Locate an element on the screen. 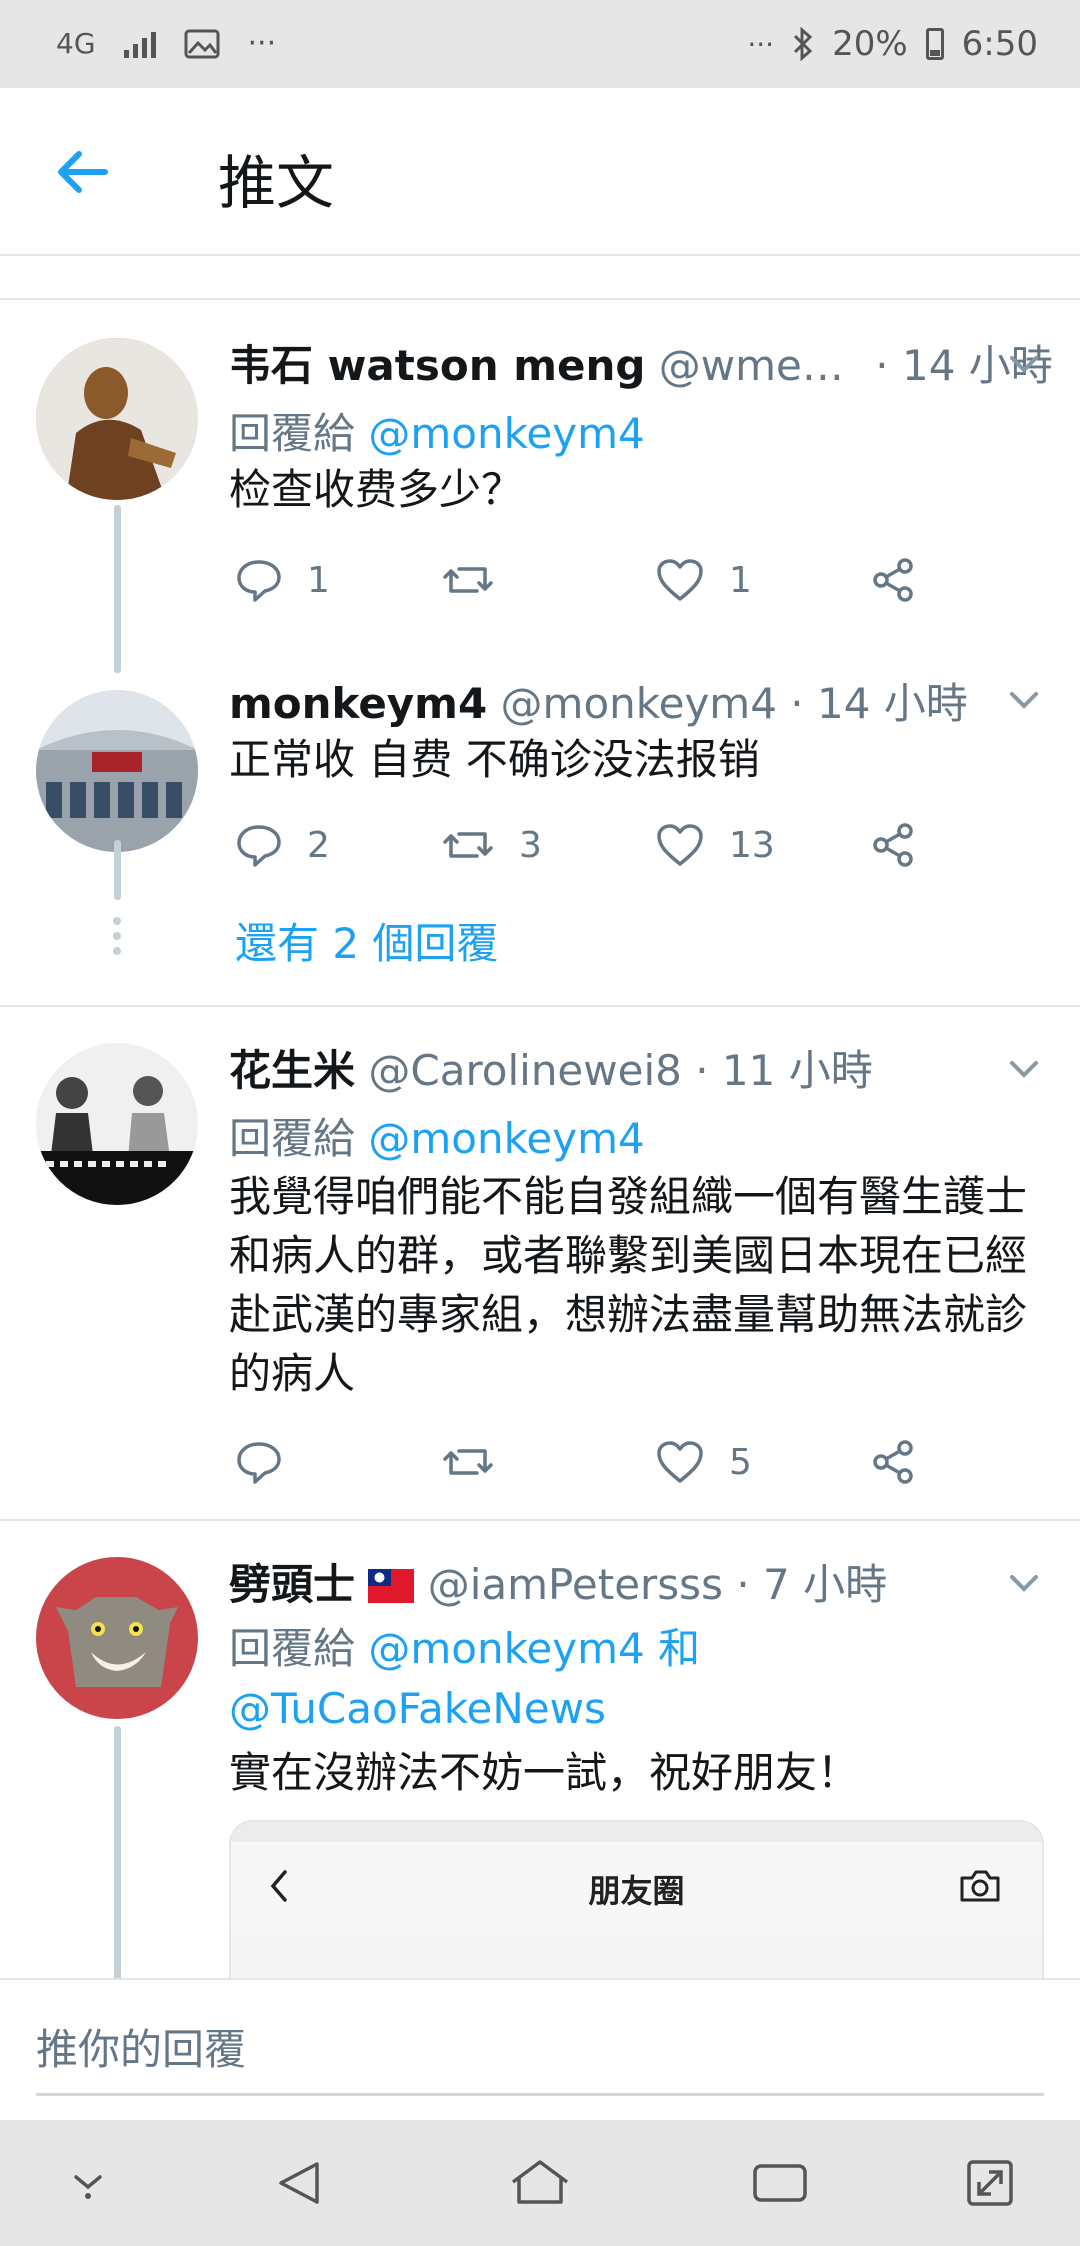 This screenshot has width=1080, height=2246. back-button is located at coordinates (82, 172).